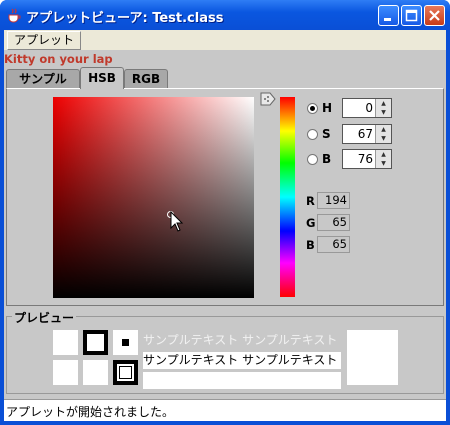 This screenshot has width=450, height=425. Describe the element at coordinates (311, 223) in the screenshot. I see `green-label: G` at that location.